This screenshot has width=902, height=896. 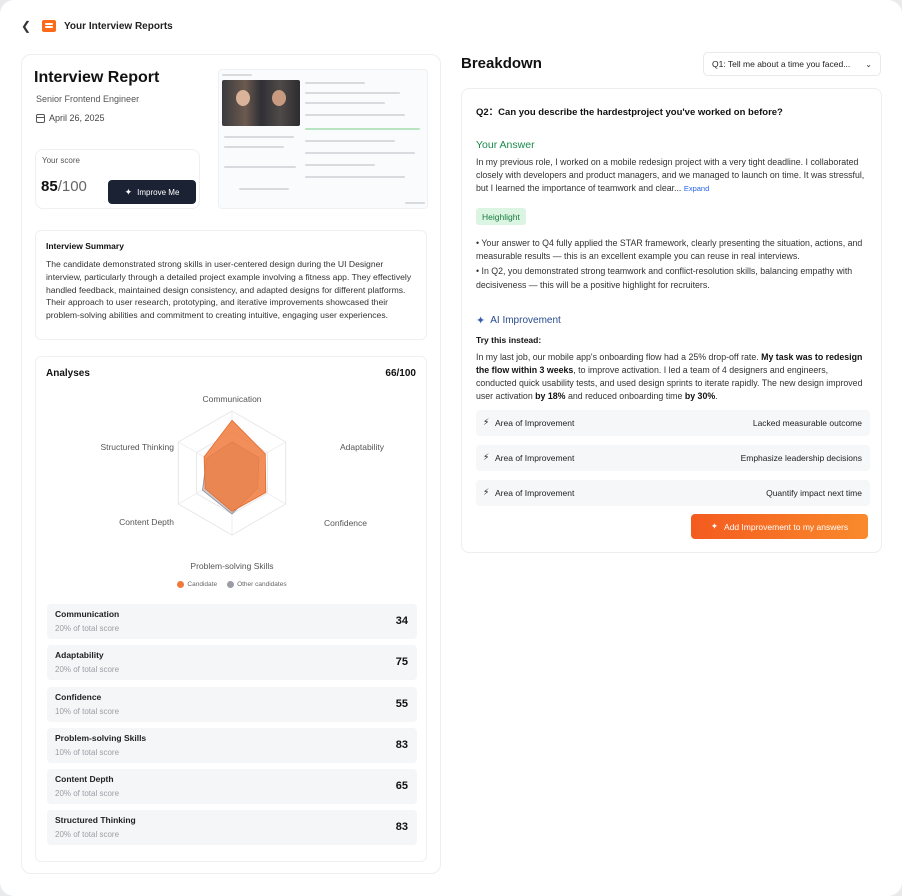 What do you see at coordinates (85, 246) in the screenshot?
I see `summary-title: Interview Summary` at bounding box center [85, 246].